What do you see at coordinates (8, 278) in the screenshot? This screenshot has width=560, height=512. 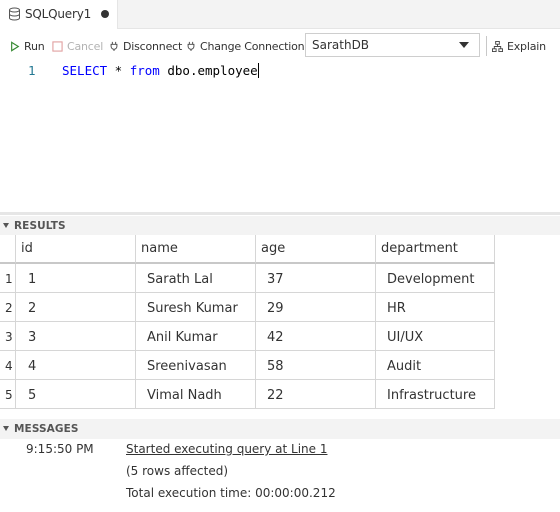 I see `row-number: 1` at bounding box center [8, 278].